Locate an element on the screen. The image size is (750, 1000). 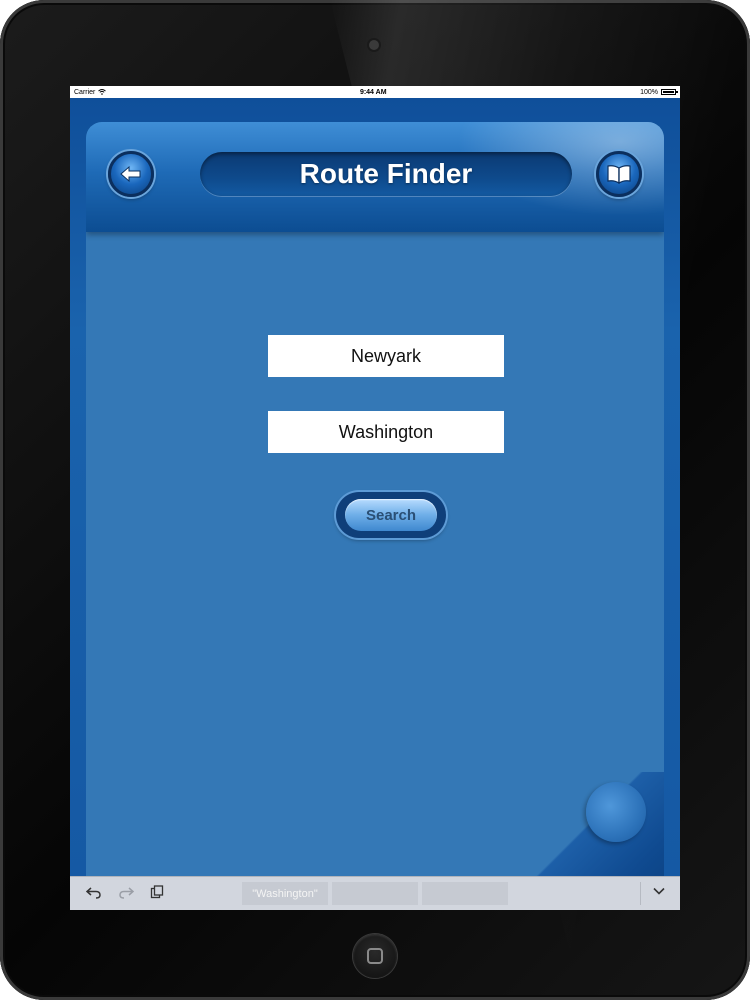
front-camera is located at coordinates (374, 45).